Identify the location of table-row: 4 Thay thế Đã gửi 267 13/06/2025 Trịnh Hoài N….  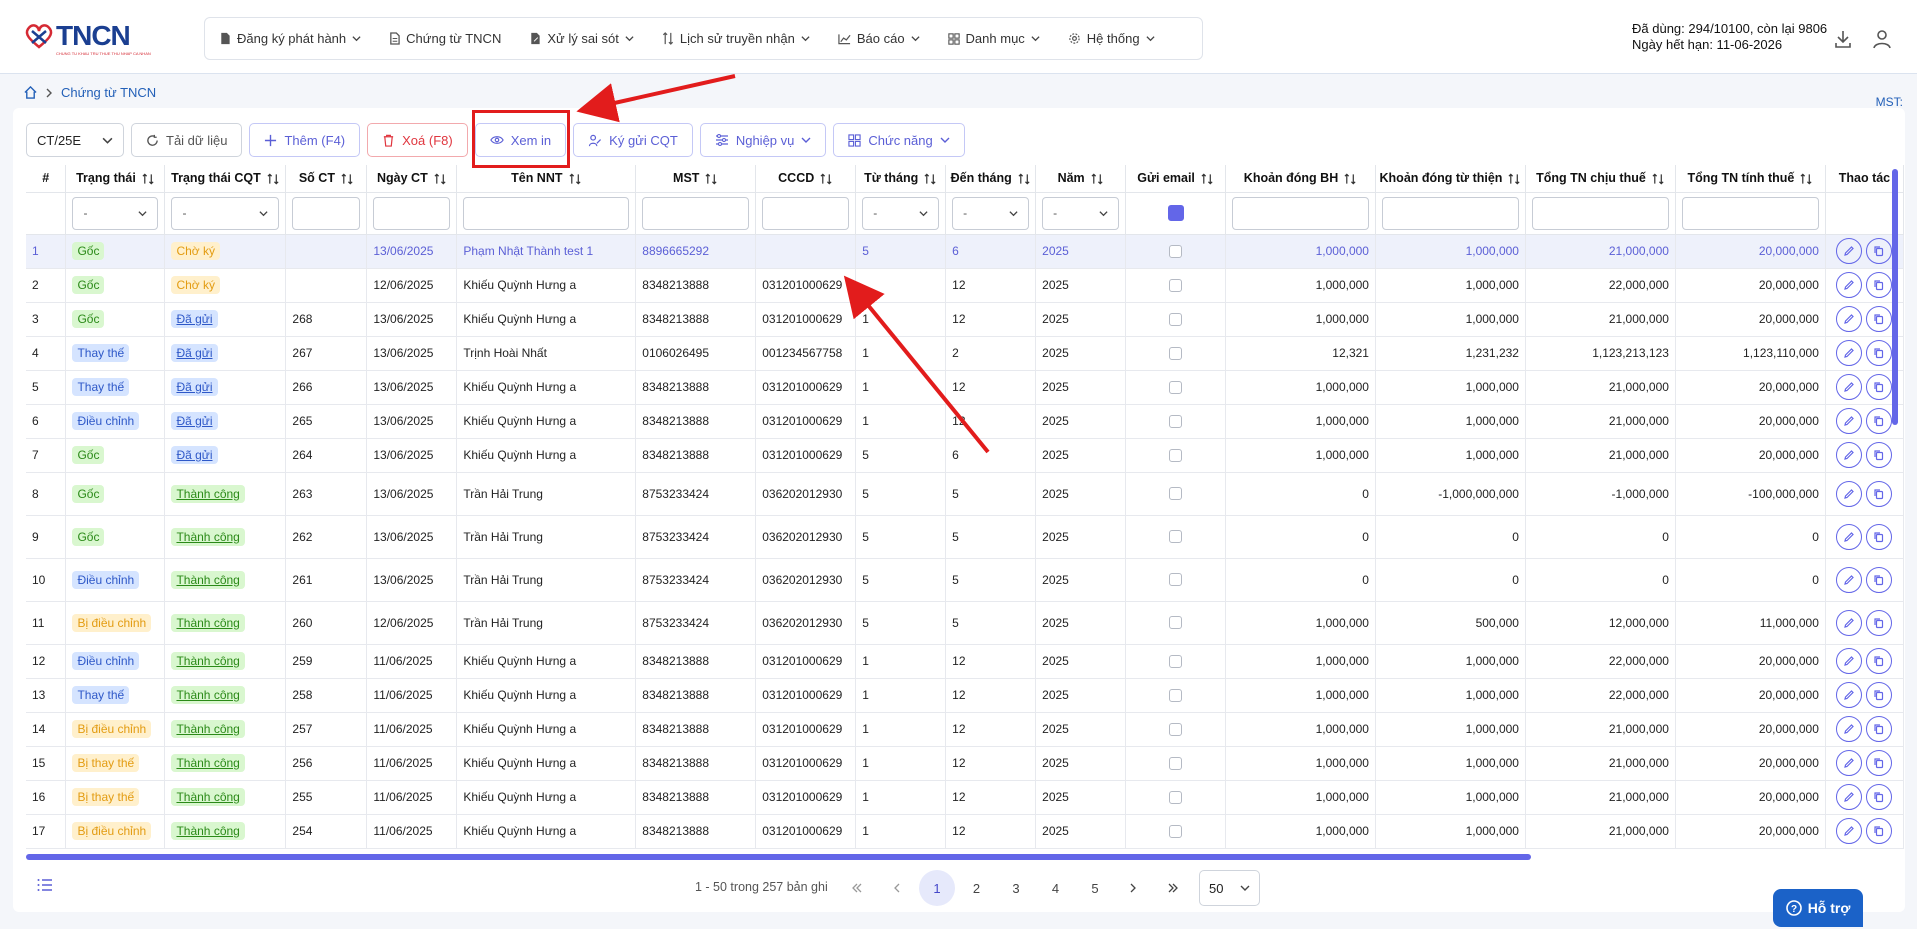
(965, 353).